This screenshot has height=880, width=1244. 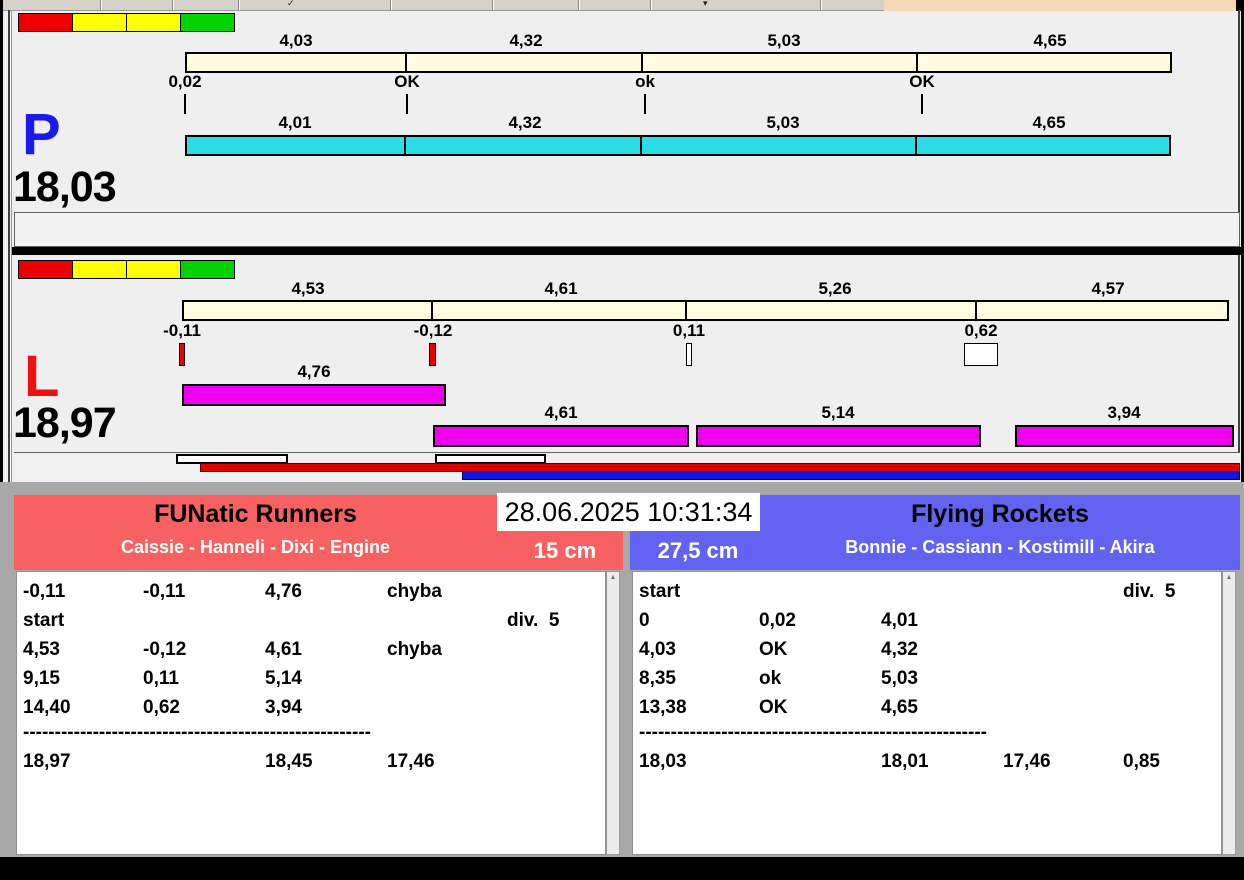 I want to click on gap-marker, so click(x=981, y=354).